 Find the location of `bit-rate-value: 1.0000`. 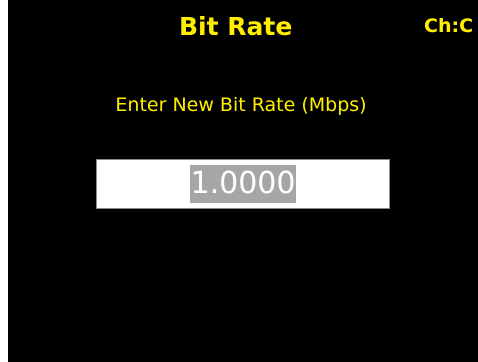

bit-rate-value: 1.0000 is located at coordinates (243, 184).